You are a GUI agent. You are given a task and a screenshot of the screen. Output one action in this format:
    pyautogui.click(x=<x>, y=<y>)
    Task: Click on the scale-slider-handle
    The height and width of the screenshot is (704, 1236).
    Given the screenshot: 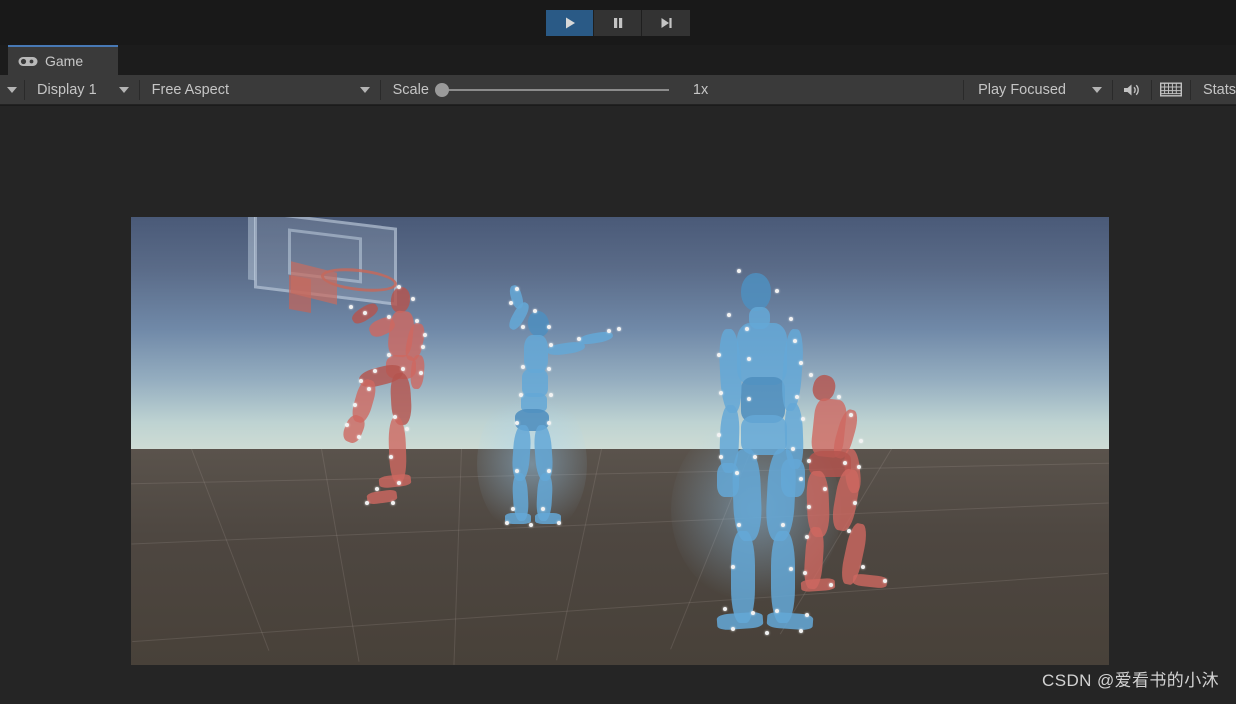 What is the action you would take?
    pyautogui.click(x=441, y=89)
    